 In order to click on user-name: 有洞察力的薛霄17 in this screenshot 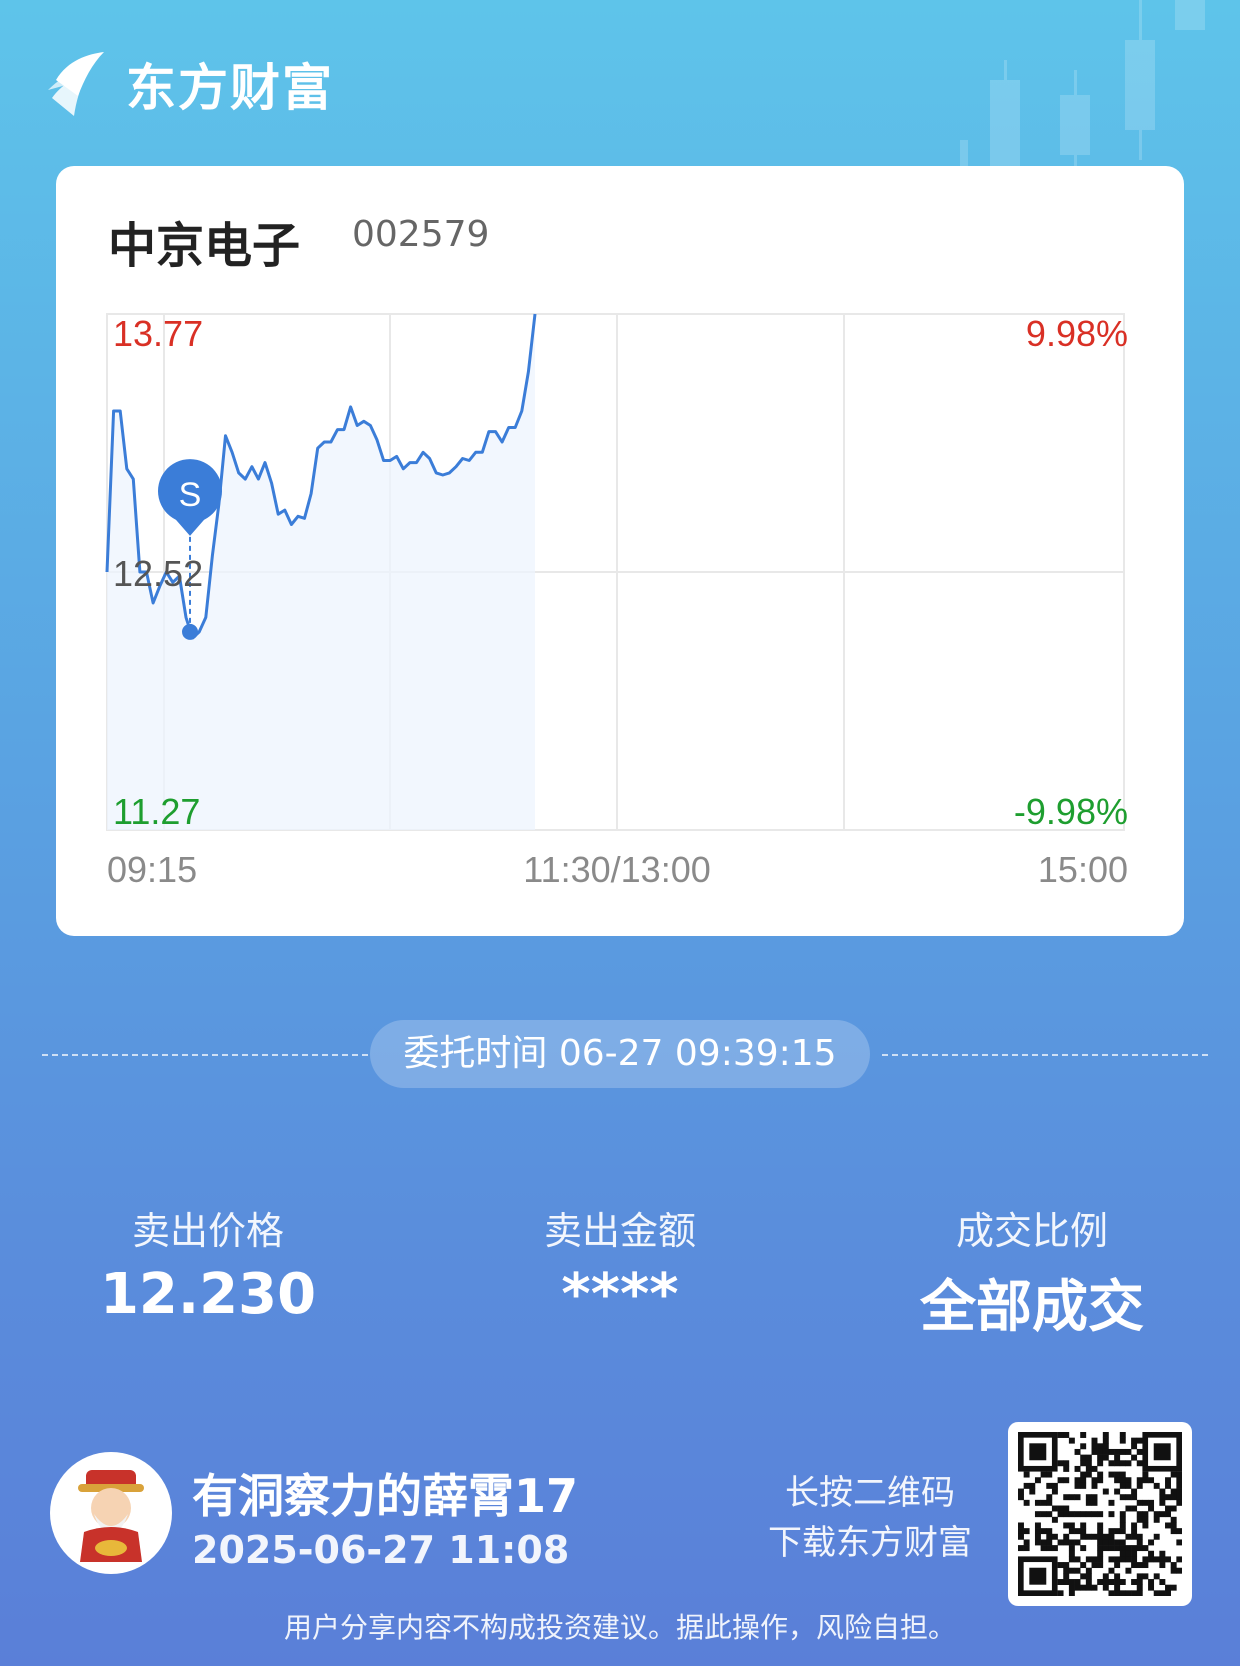, I will do `click(385, 1496)`.